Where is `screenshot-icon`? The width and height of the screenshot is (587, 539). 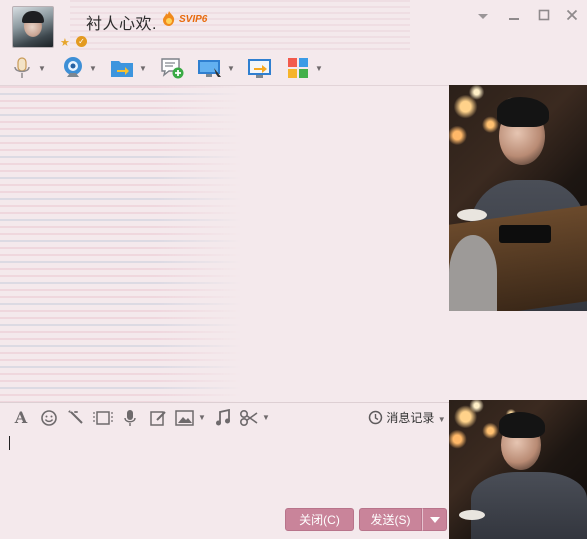 screenshot-icon is located at coordinates (103, 418).